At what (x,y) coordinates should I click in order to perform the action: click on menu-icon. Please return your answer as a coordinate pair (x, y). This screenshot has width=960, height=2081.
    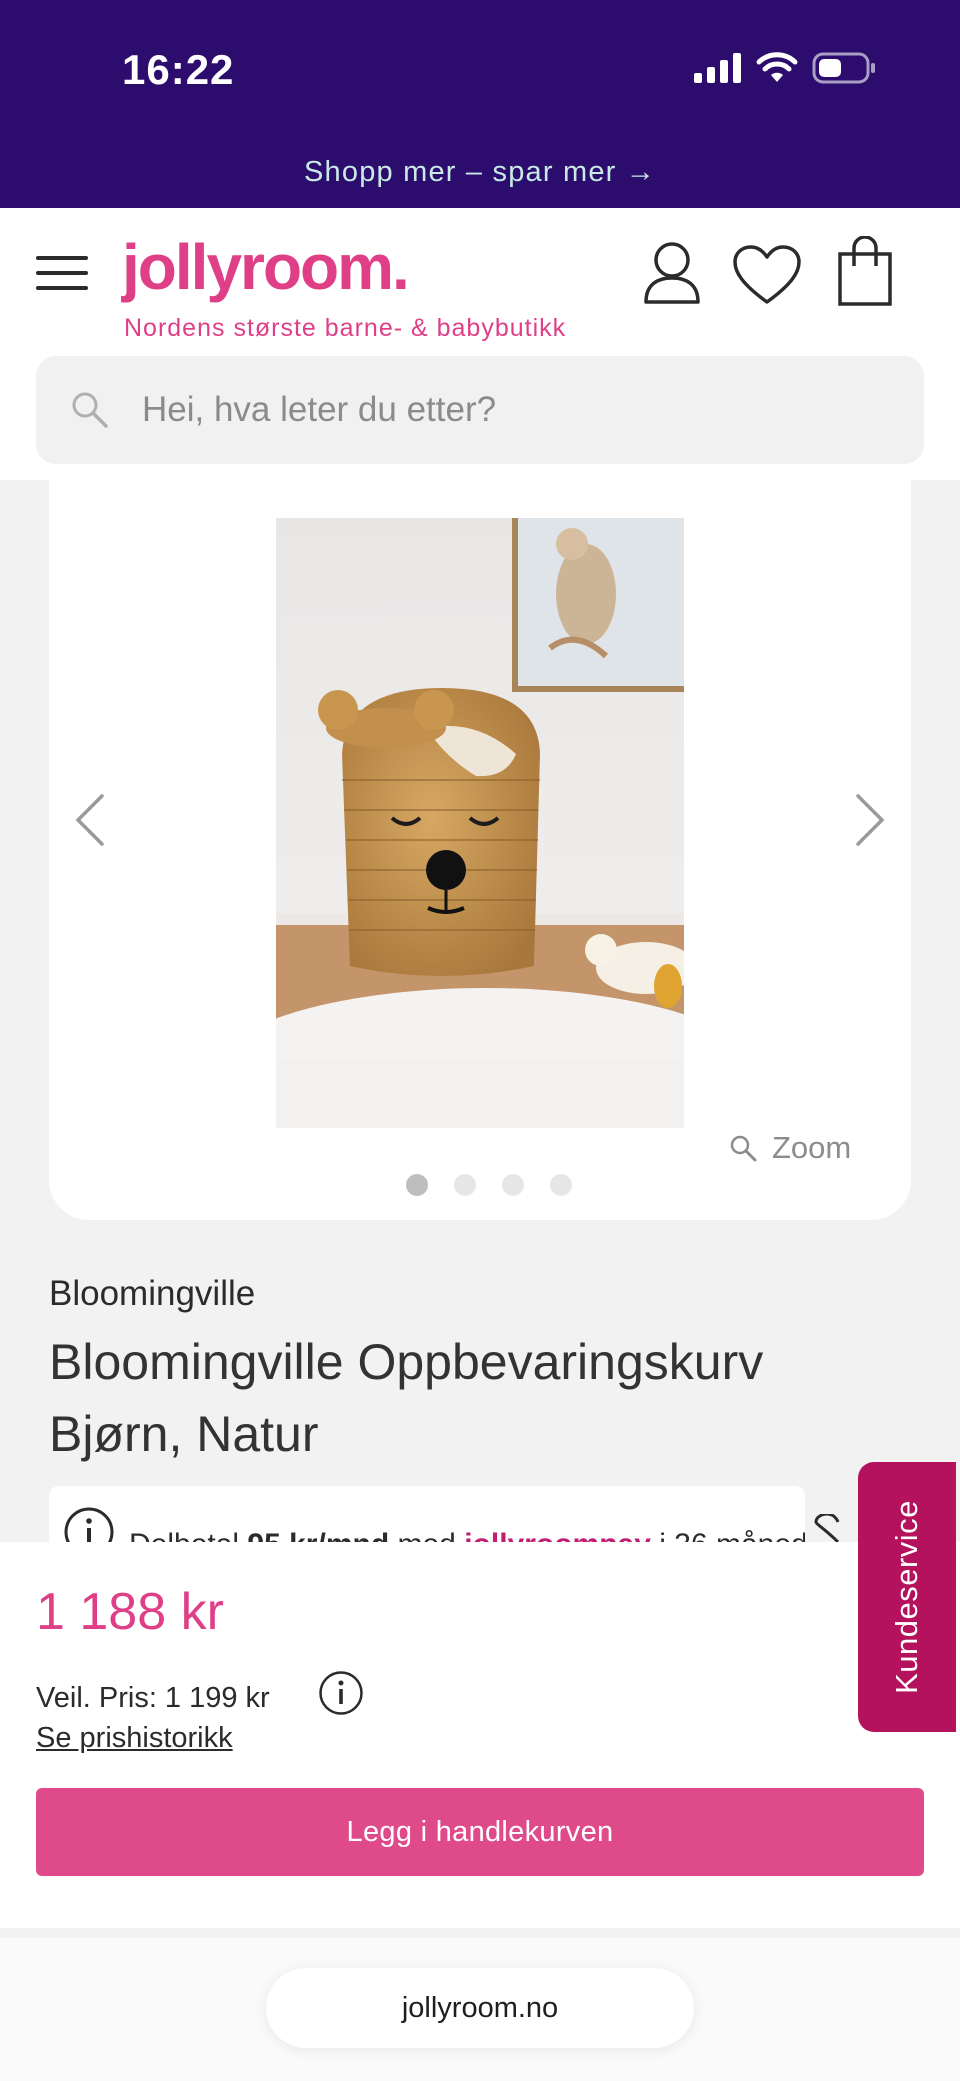
    Looking at the image, I should click on (62, 276).